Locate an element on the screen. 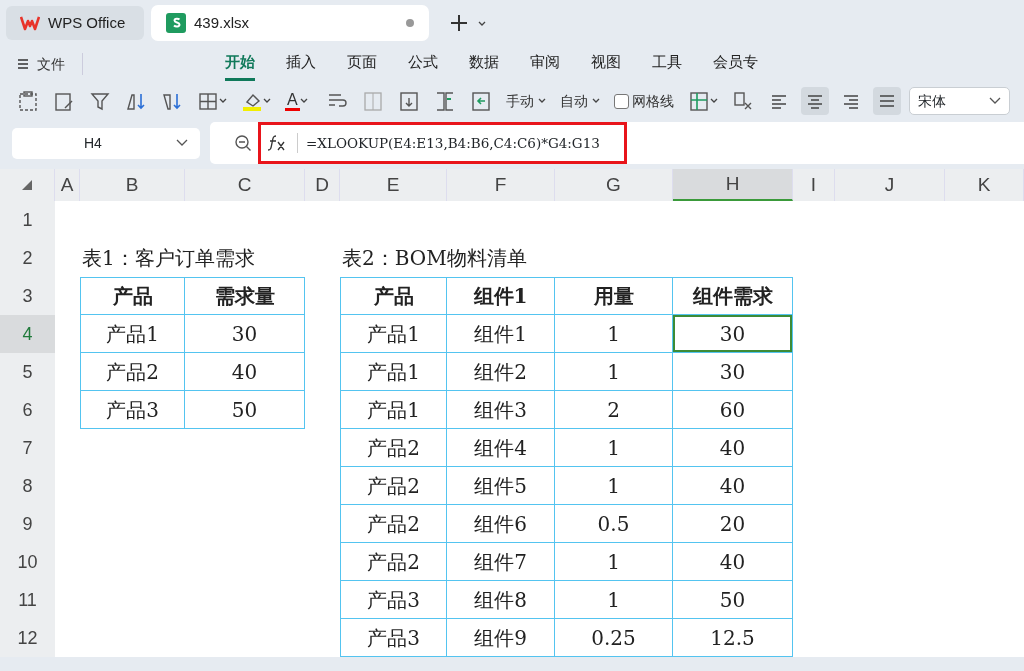 The height and width of the screenshot is (671, 1024). table-cell: 组件1 is located at coordinates (501, 334).